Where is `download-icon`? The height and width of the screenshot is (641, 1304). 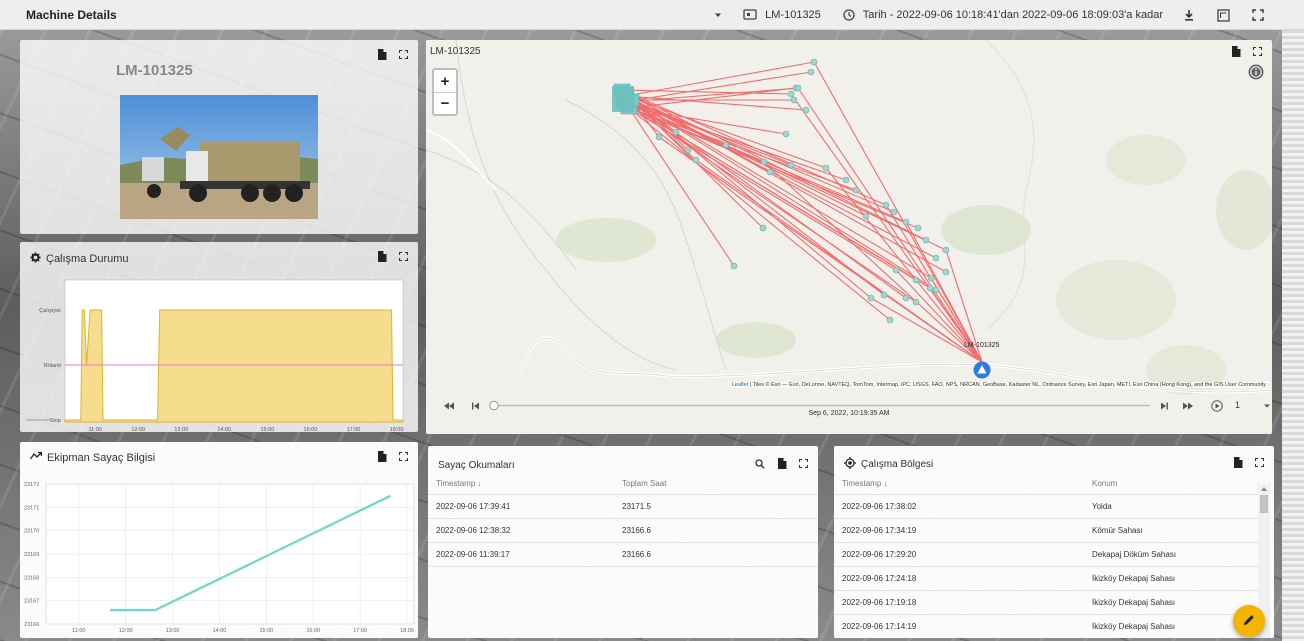
download-icon is located at coordinates (1189, 15).